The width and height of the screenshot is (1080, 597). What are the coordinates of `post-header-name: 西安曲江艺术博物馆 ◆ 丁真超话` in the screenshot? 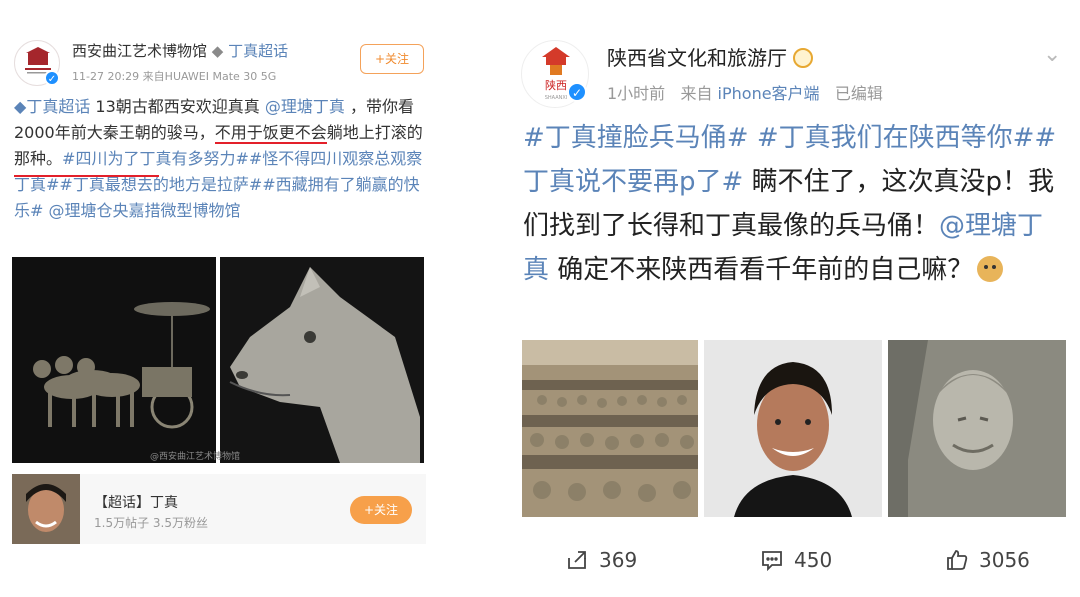 It's located at (180, 50).